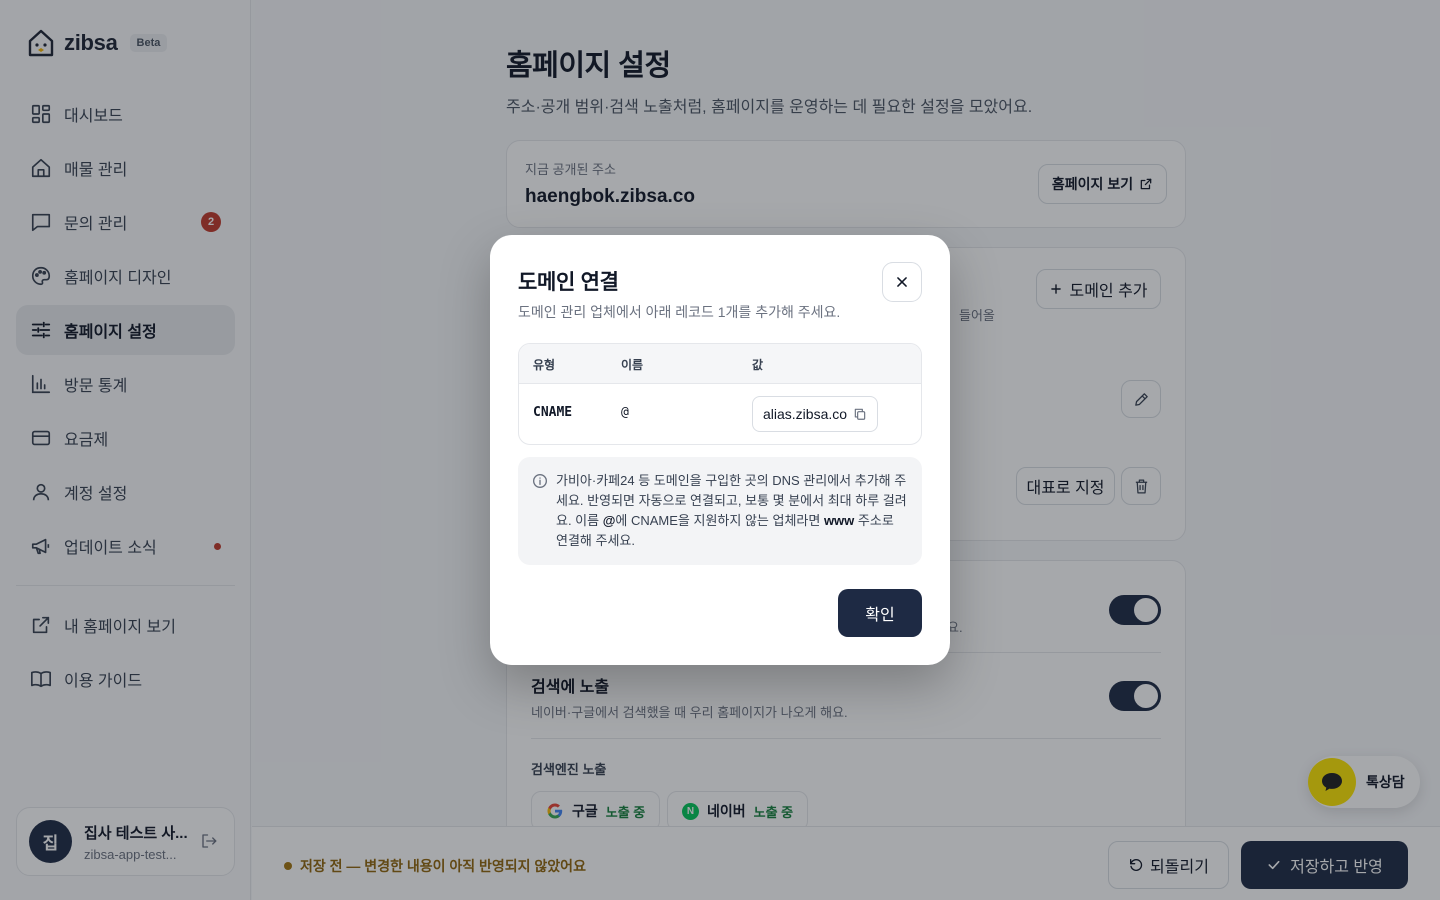  Describe the element at coordinates (860, 414) in the screenshot. I see `copy-icon` at that location.